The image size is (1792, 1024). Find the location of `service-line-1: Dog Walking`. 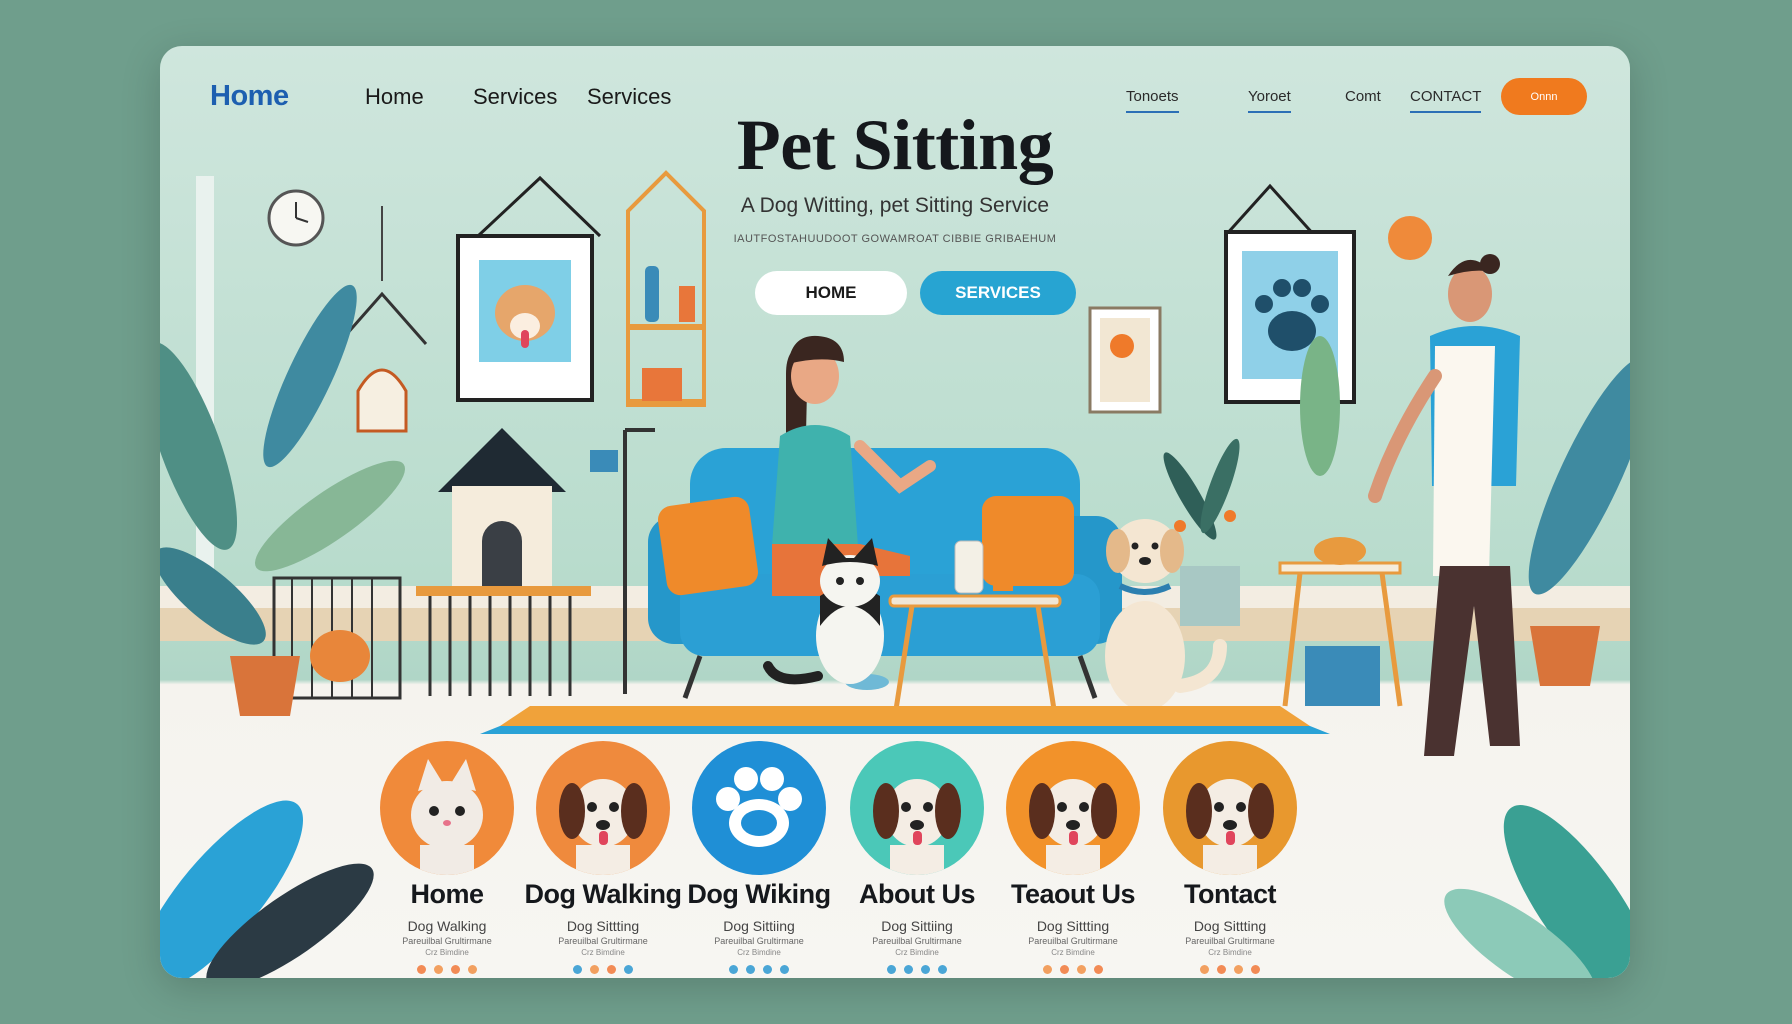

service-line-1: Dog Walking is located at coordinates (447, 926).